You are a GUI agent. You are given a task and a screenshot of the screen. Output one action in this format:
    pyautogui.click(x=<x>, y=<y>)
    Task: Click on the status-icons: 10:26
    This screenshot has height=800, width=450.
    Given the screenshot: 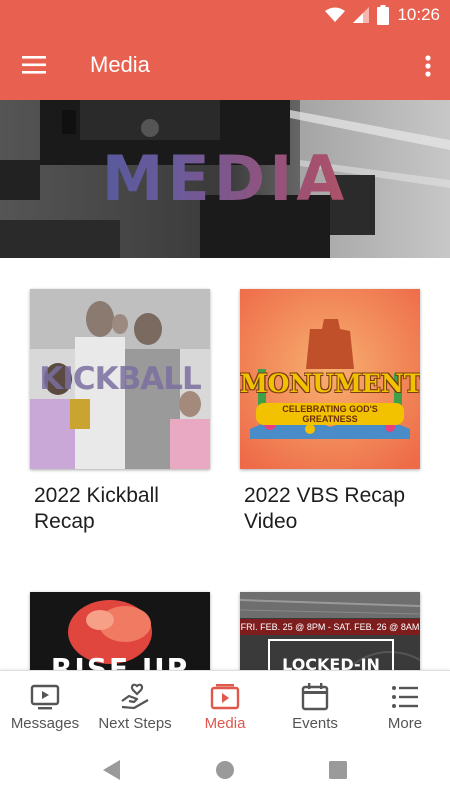 What is the action you would take?
    pyautogui.click(x=382, y=15)
    